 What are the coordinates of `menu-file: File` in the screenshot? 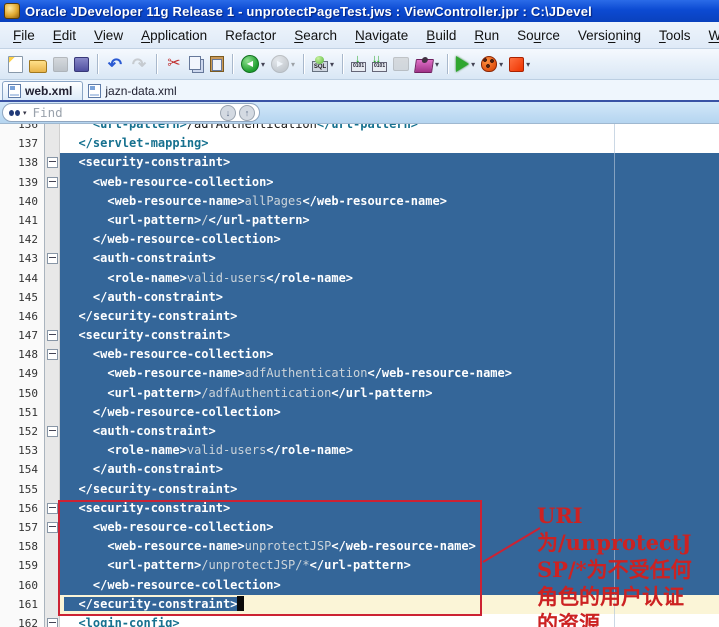 It's located at (24, 35).